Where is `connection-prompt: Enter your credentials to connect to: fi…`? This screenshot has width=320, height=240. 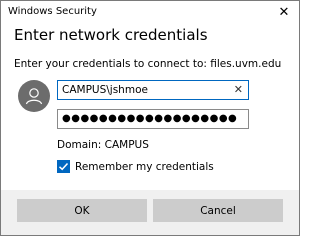 connection-prompt: Enter your credentials to connect to: fi… is located at coordinates (148, 64).